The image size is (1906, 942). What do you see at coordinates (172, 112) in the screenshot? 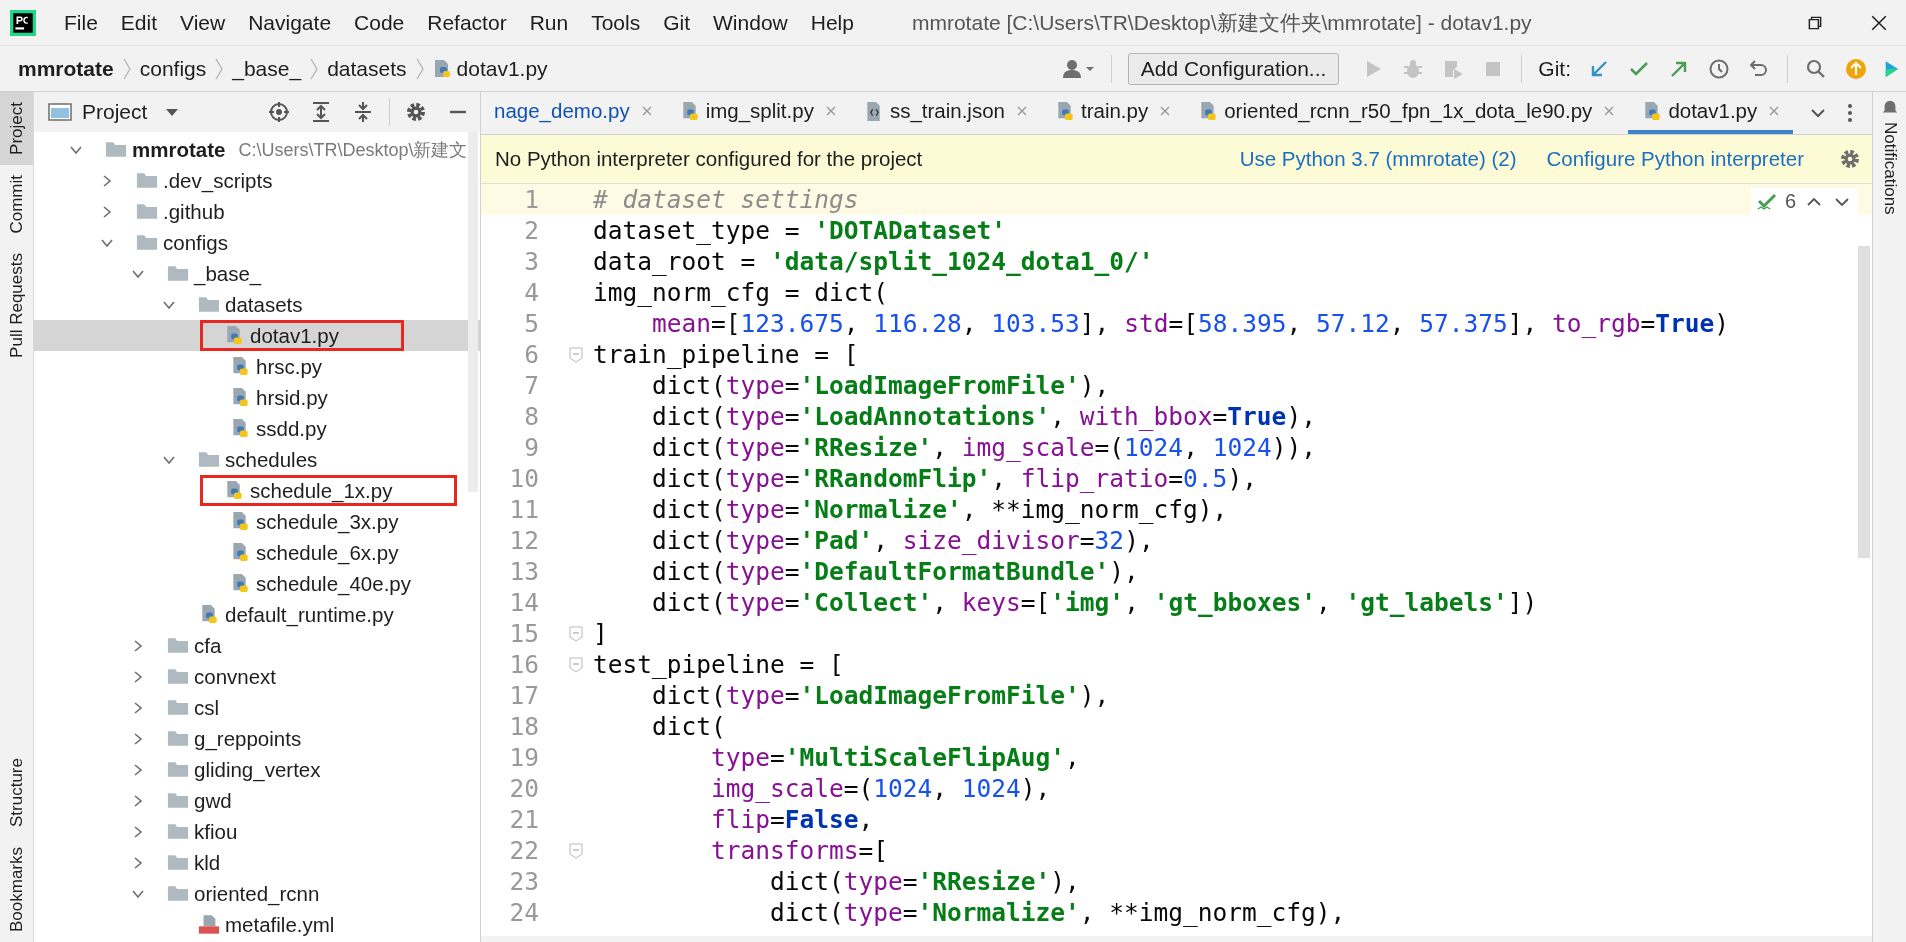
I see `caret-icon` at bounding box center [172, 112].